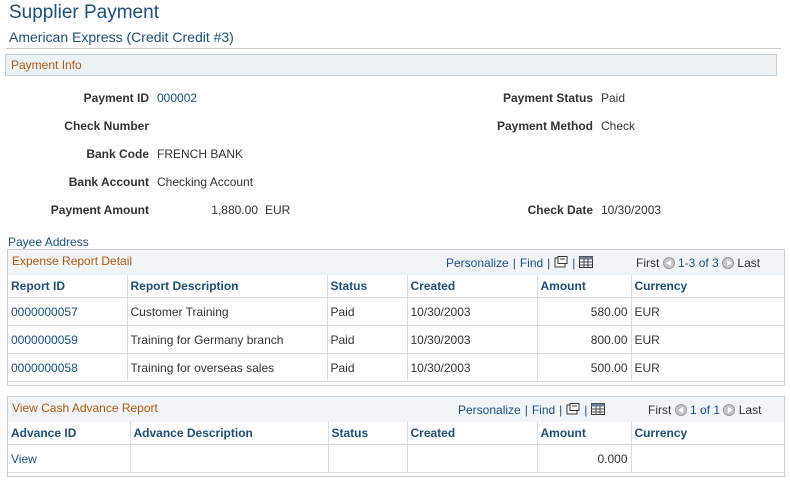 The image size is (790, 481). I want to click on check-date-label: Check Date, so click(560, 210).